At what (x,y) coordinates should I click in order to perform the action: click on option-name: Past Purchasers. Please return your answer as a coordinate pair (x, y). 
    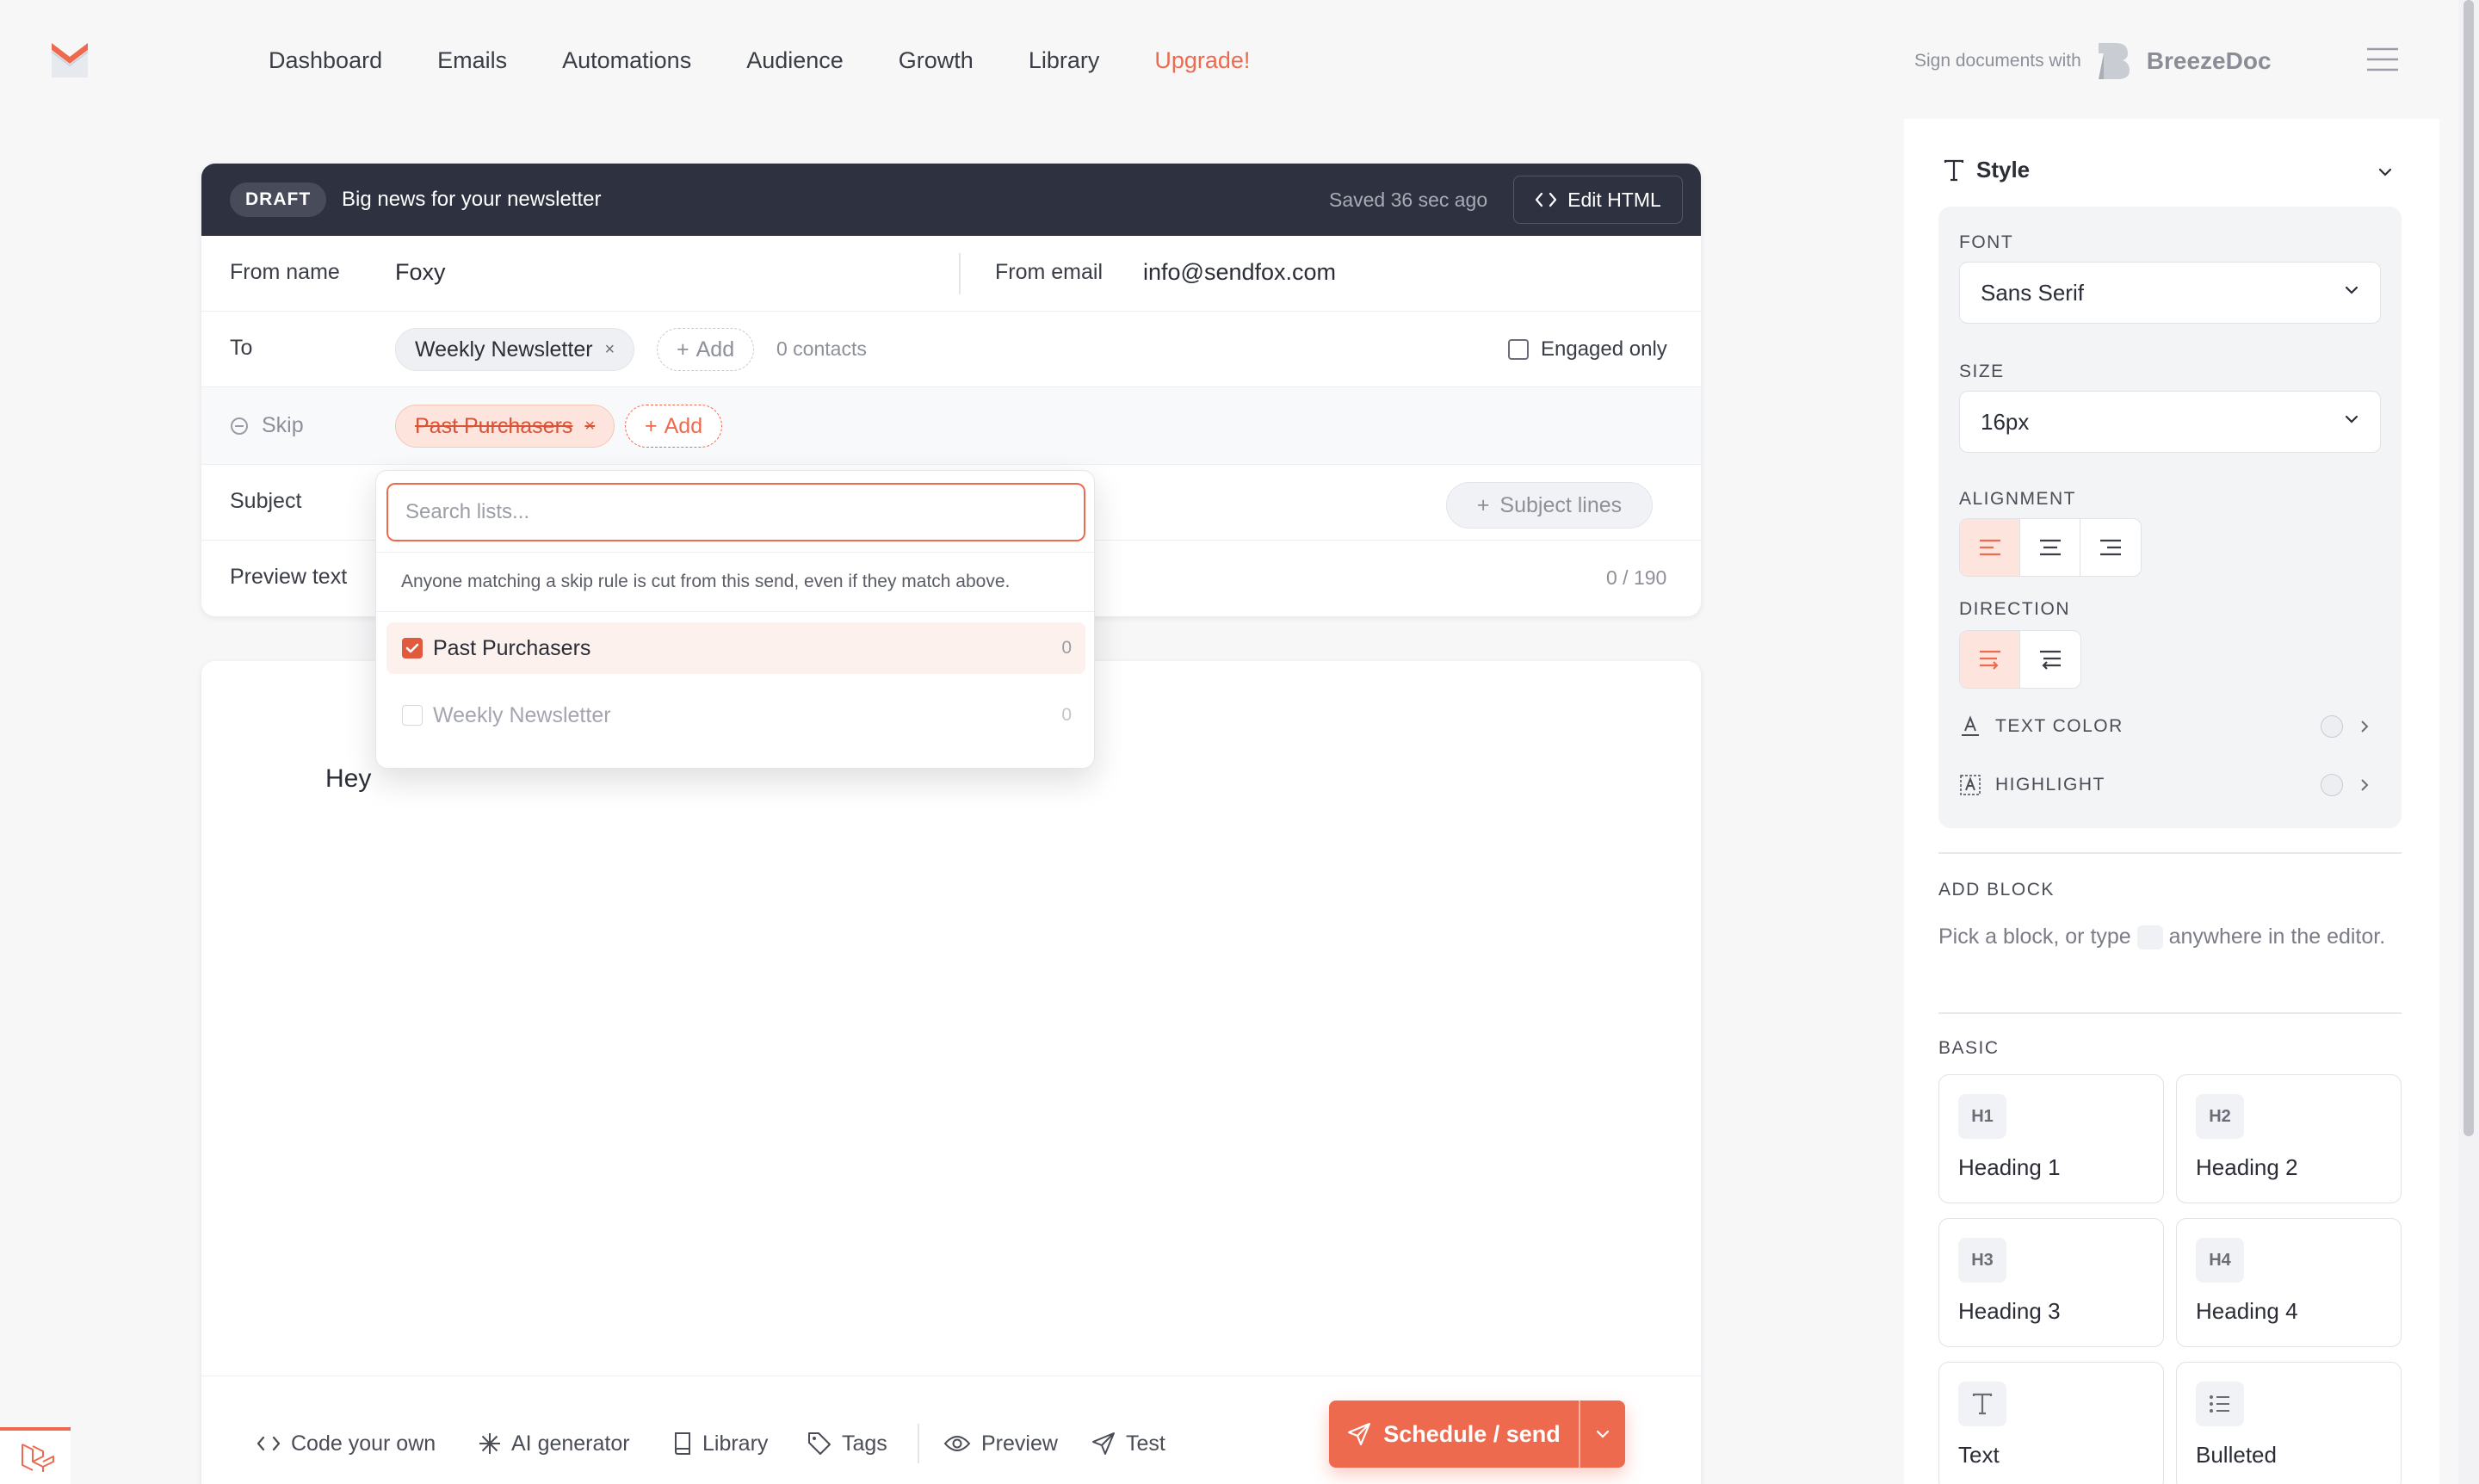
    Looking at the image, I should click on (512, 647).